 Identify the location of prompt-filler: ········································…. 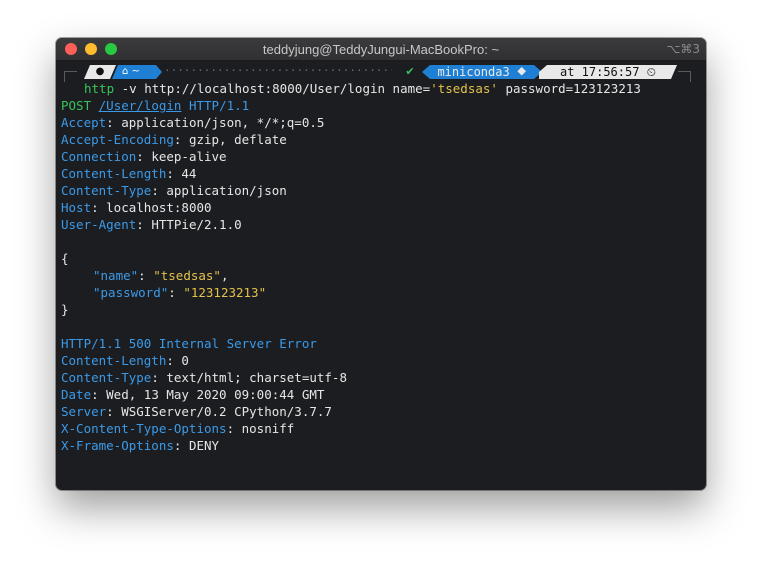
(278, 71).